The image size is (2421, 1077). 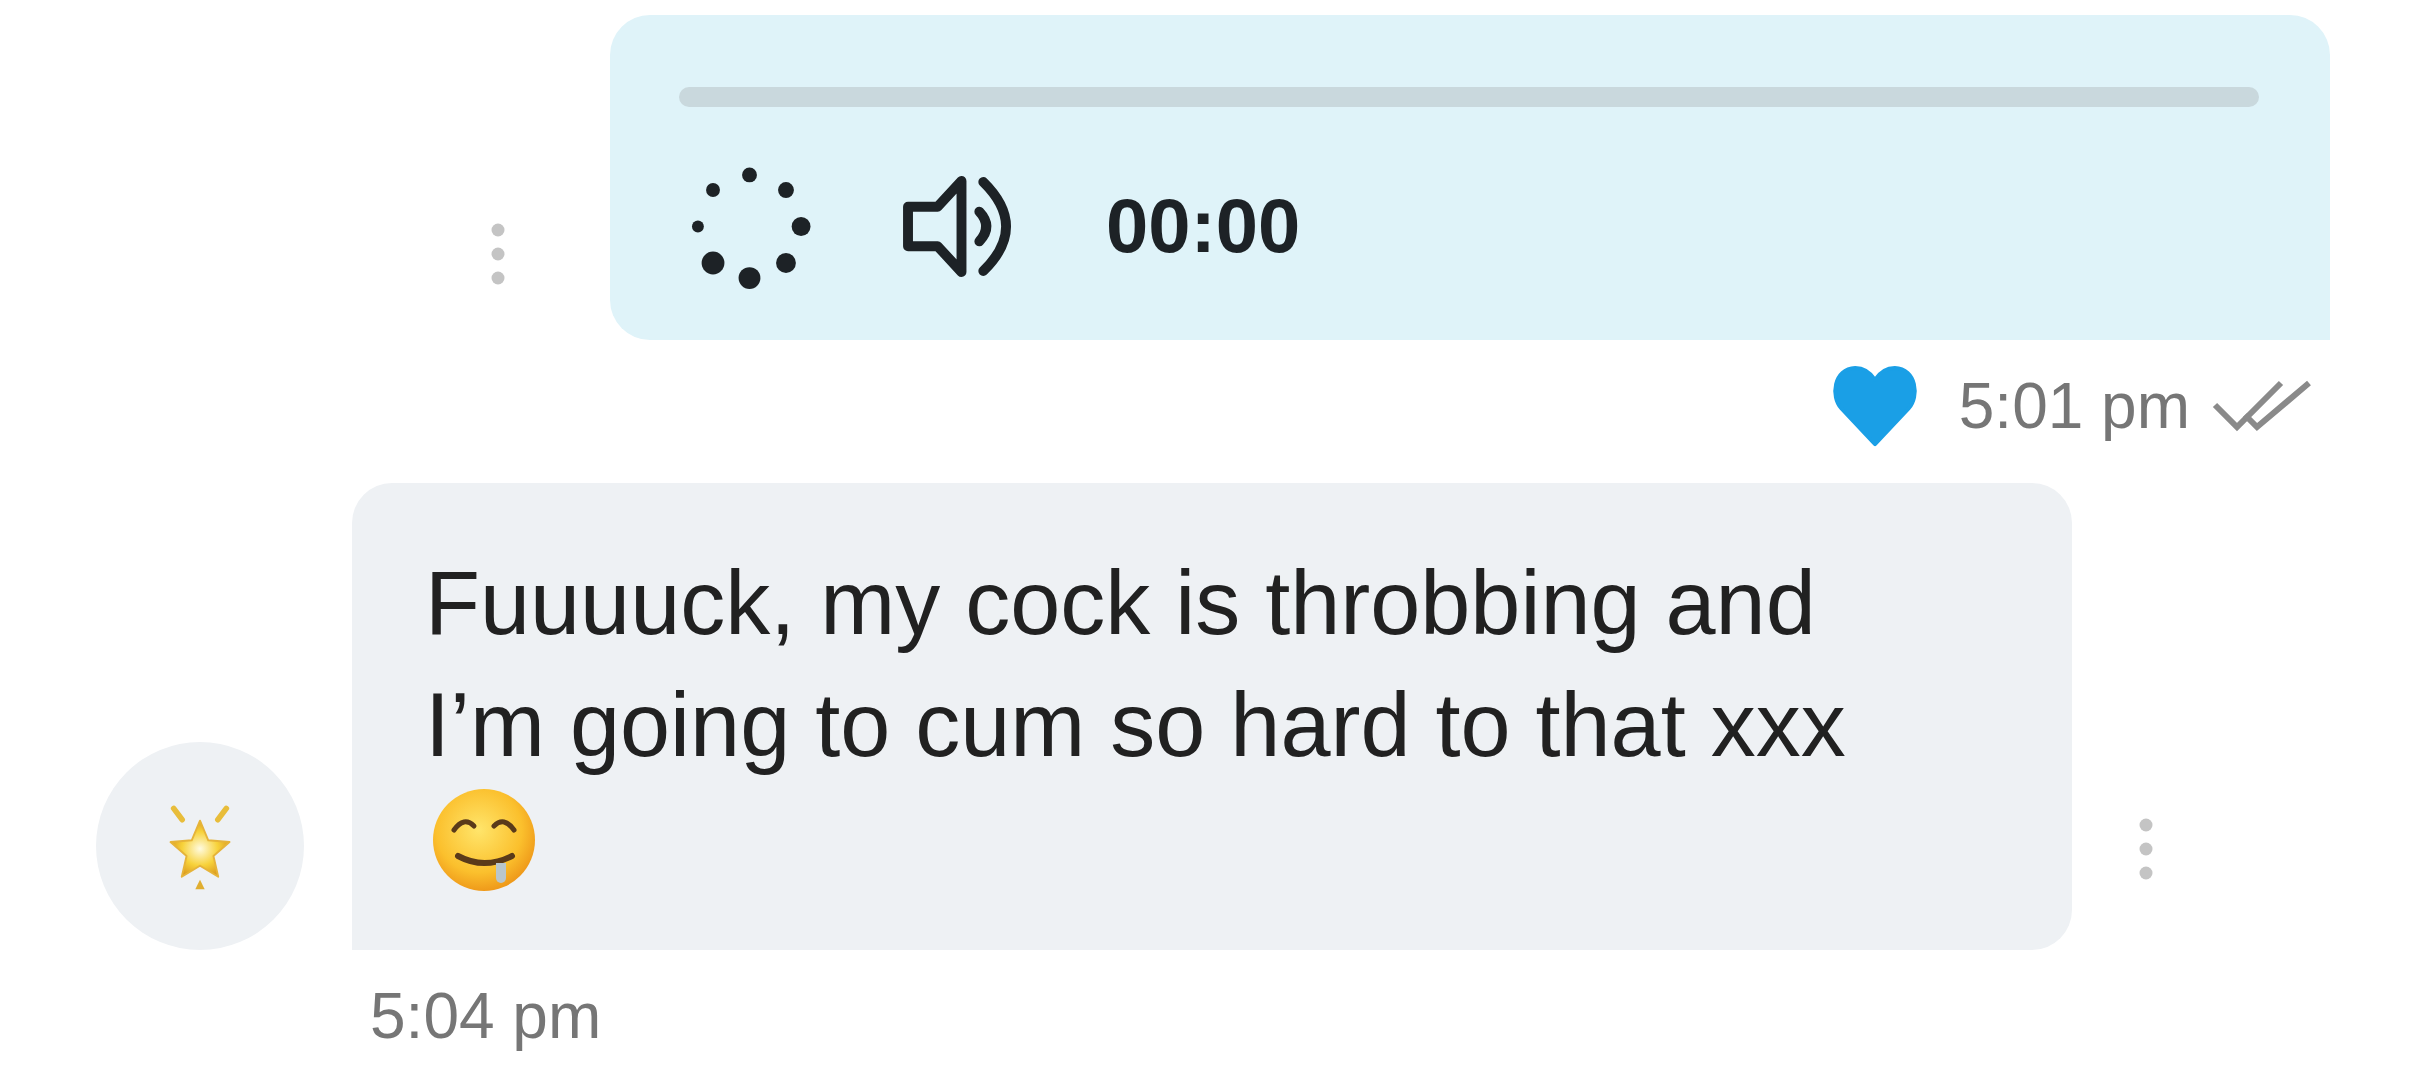 What do you see at coordinates (1469, 97) in the screenshot?
I see `audio-progress-track` at bounding box center [1469, 97].